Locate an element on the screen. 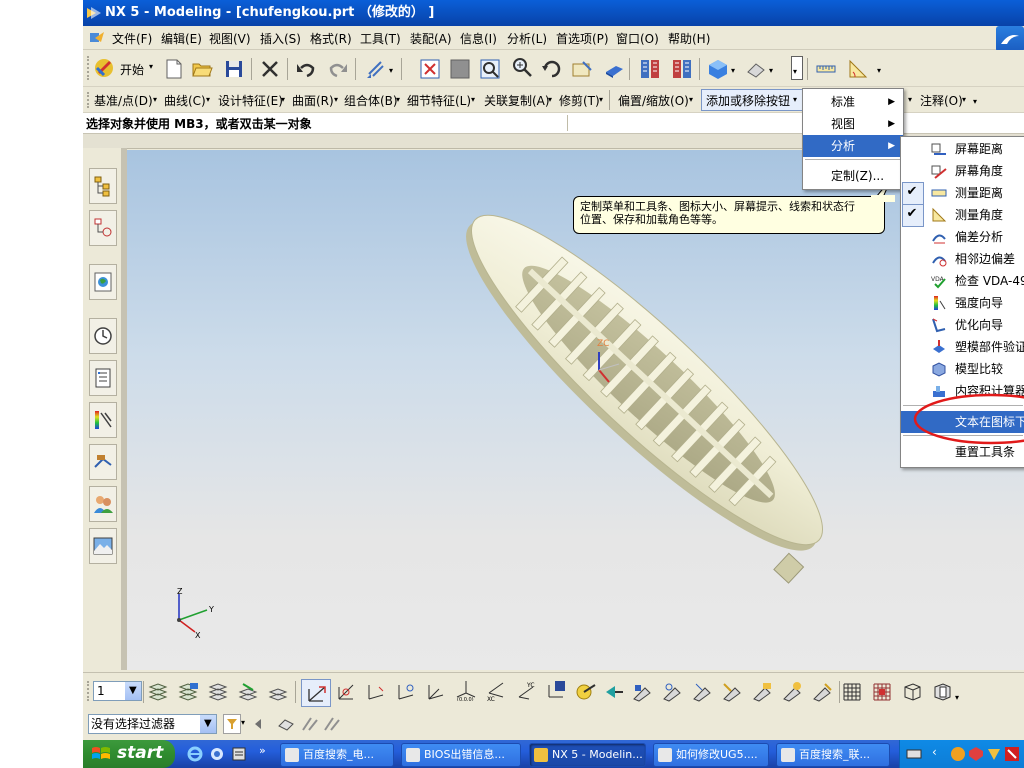  visual-effects-tab is located at coordinates (103, 420).